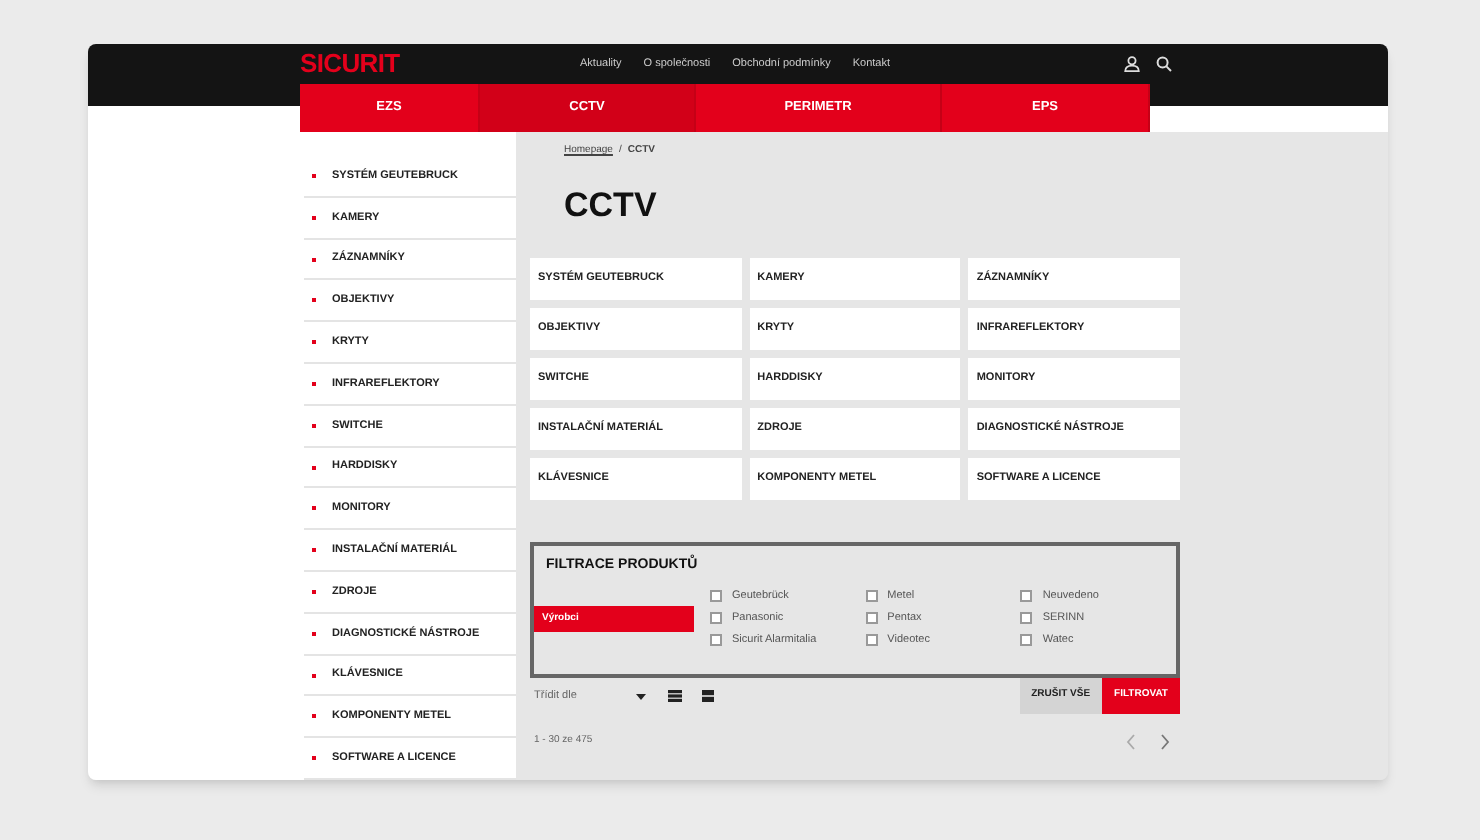 Image resolution: width=1480 pixels, height=840 pixels. What do you see at coordinates (440, 64) in the screenshot?
I see `logo: SICURIT` at bounding box center [440, 64].